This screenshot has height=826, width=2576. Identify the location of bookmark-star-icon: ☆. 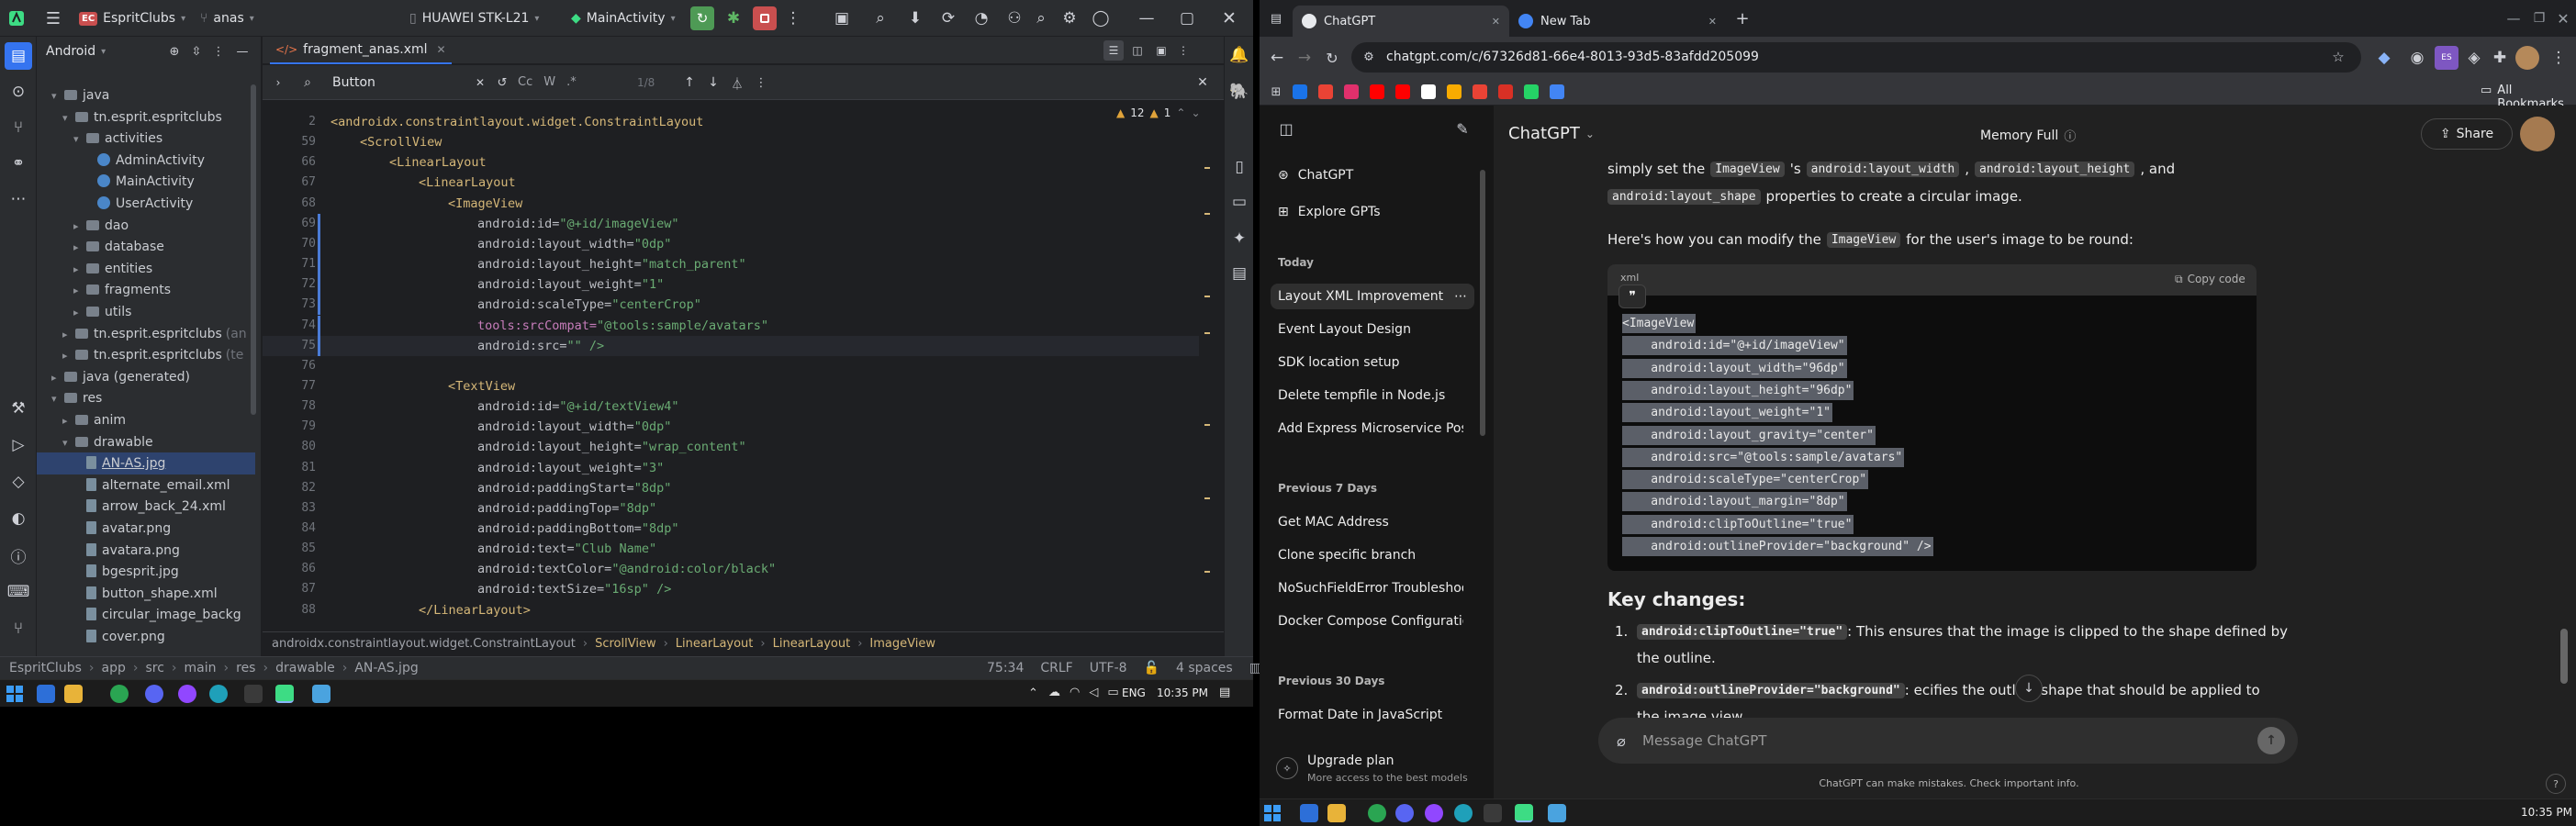
(2338, 57).